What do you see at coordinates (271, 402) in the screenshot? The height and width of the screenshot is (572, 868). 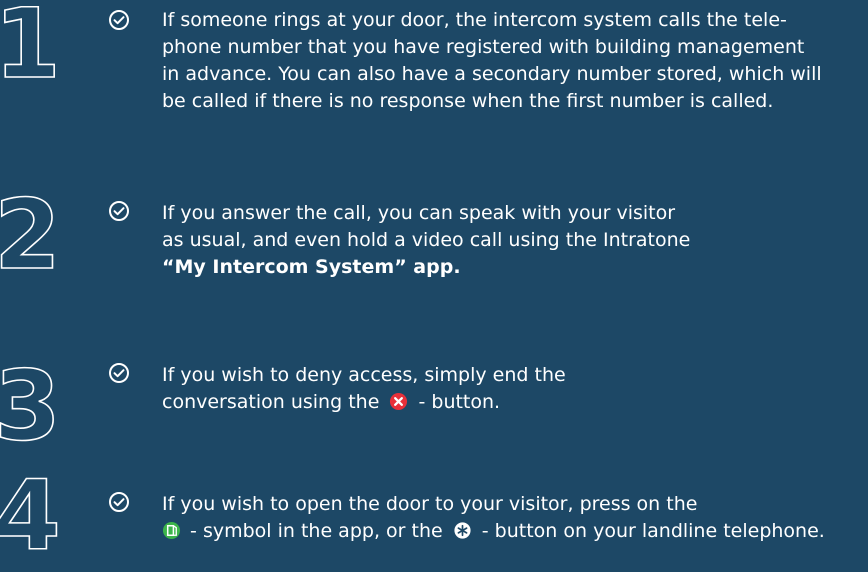 I see `step-3-line-2-before: conversation using the` at bounding box center [271, 402].